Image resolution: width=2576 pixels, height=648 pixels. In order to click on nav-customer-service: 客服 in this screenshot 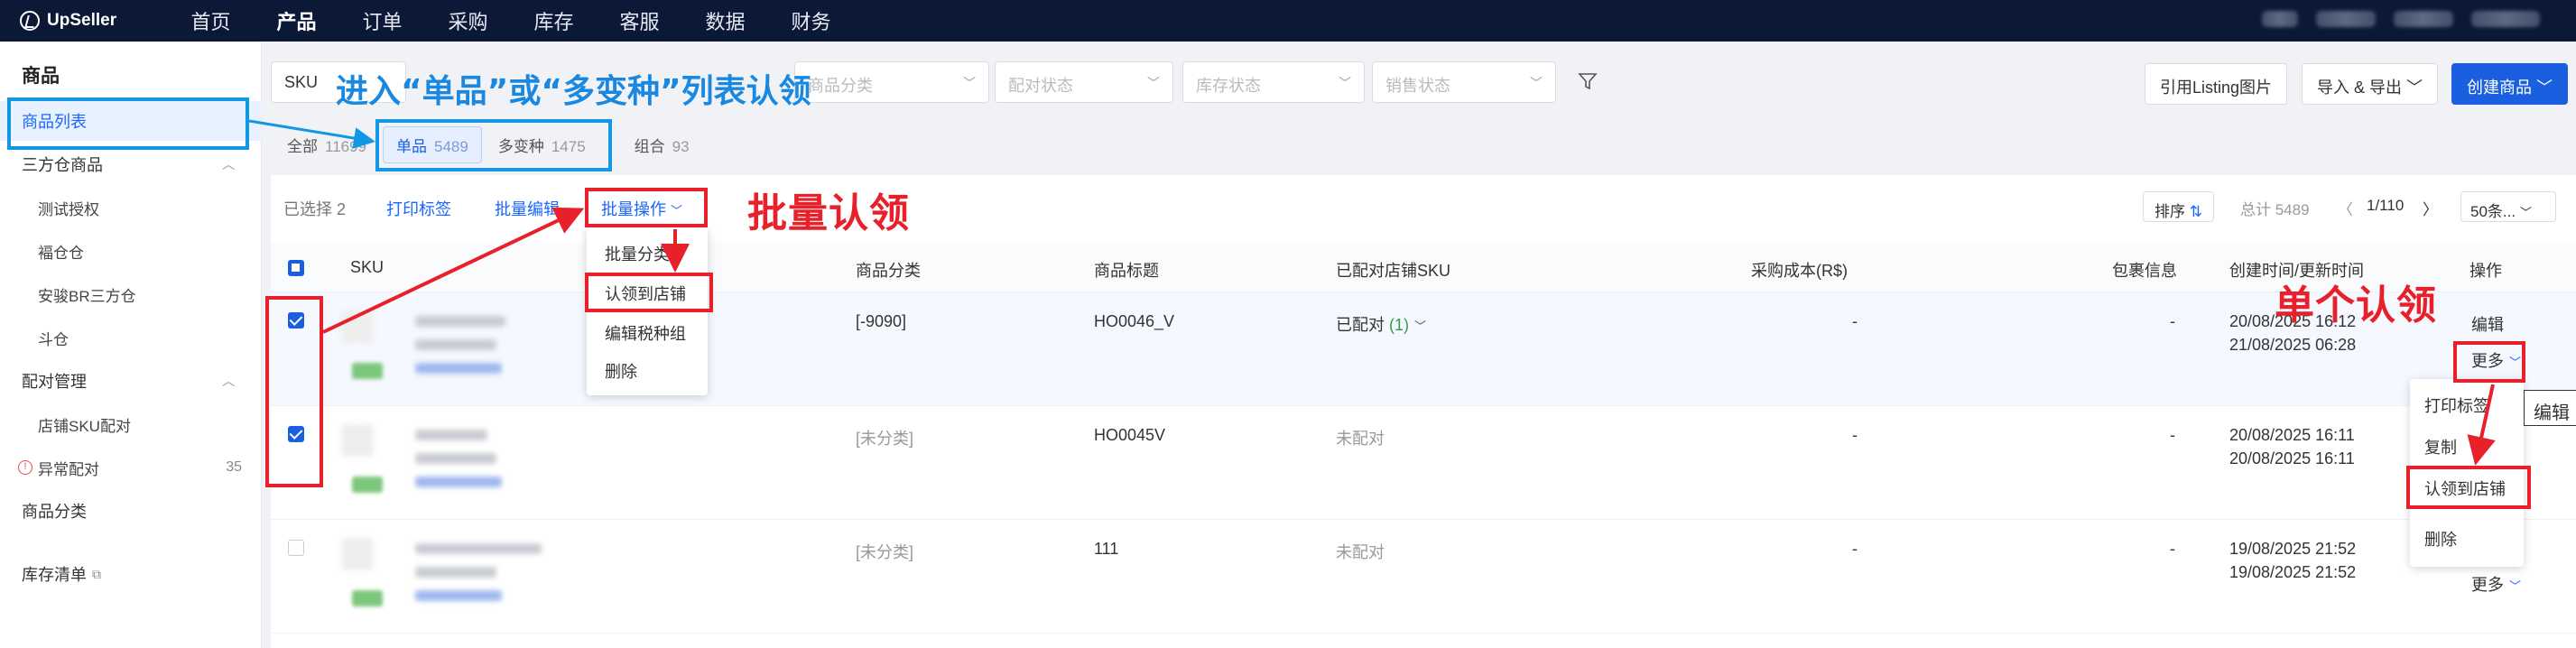, I will do `click(639, 20)`.